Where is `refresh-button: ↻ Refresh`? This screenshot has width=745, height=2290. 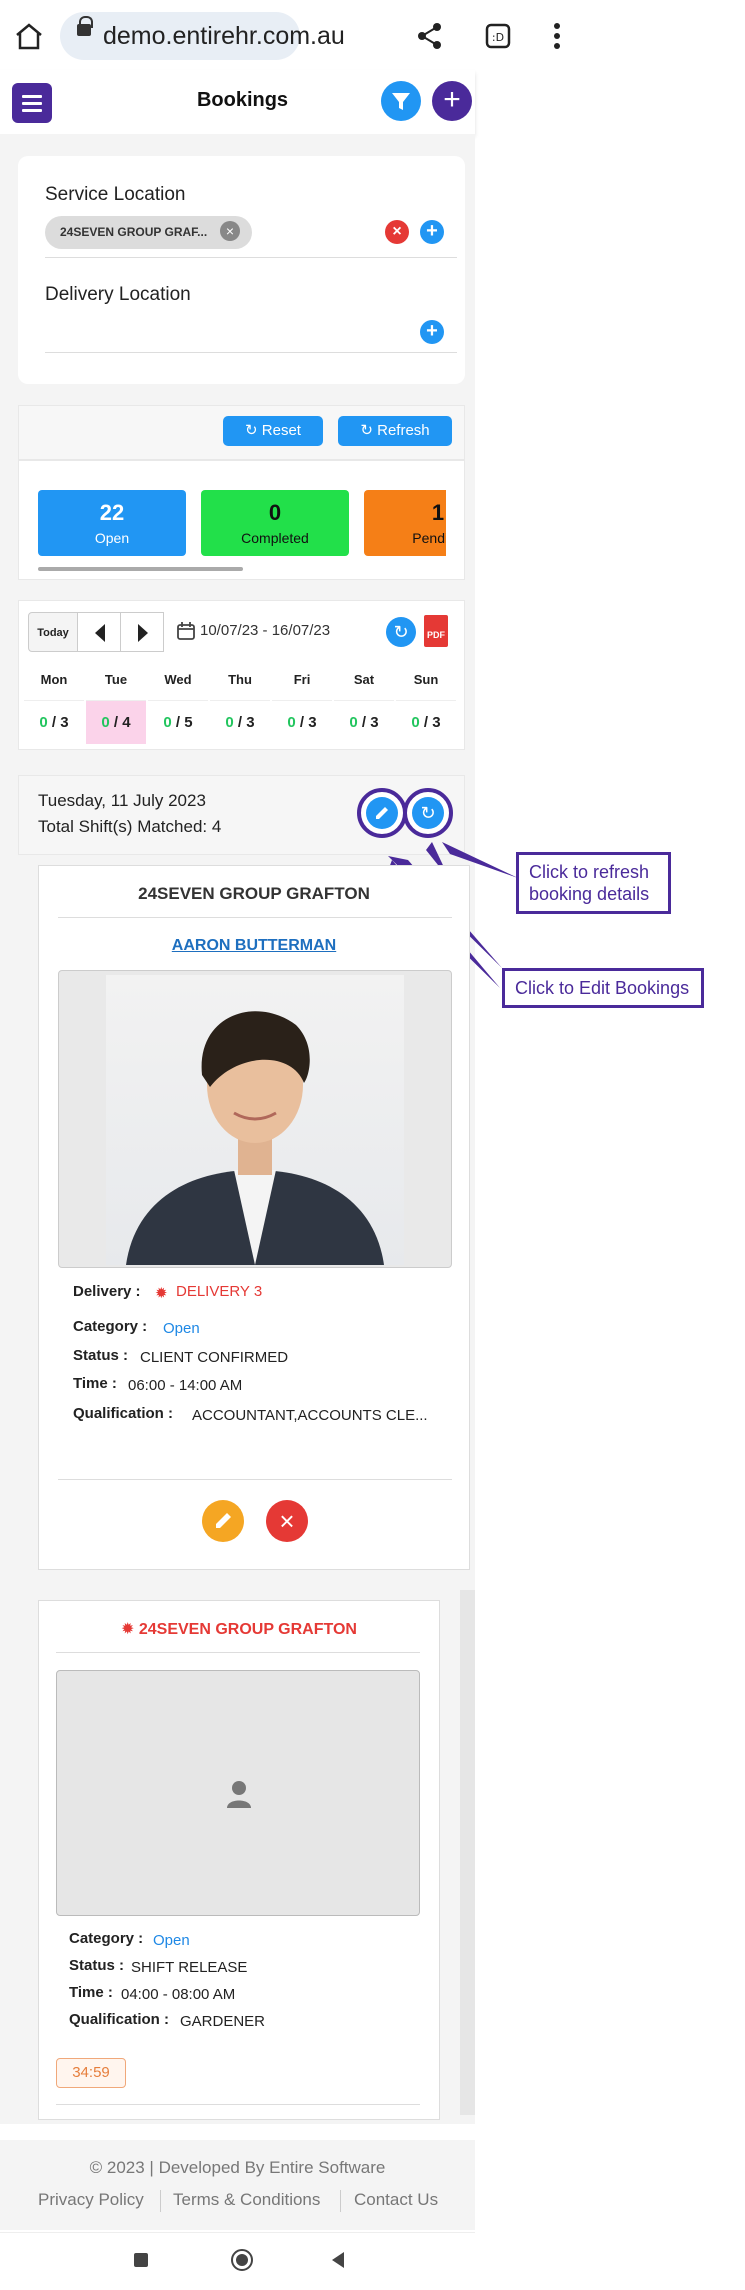 refresh-button: ↻ Refresh is located at coordinates (395, 431).